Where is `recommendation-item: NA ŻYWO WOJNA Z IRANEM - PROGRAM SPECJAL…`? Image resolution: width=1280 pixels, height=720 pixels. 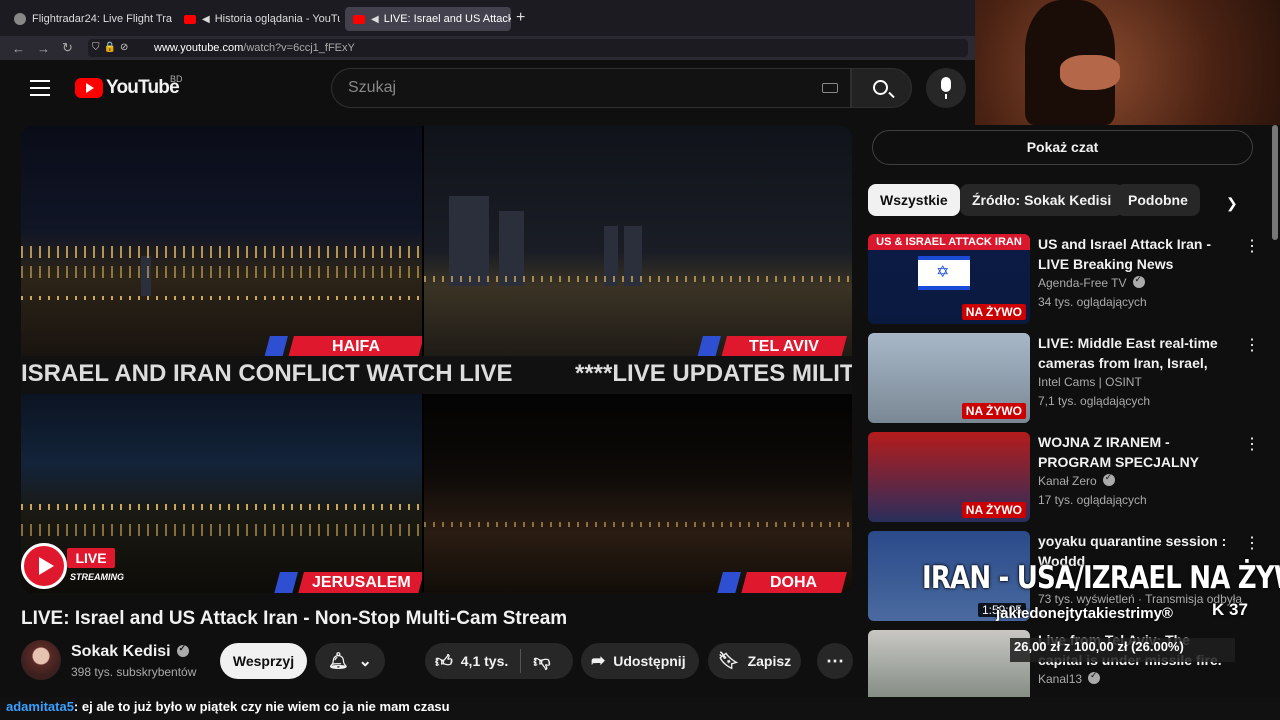 recommendation-item: NA ŻYWO WOJNA Z IRANEM - PROGRAM SPECJAL… is located at coordinates (1065, 477).